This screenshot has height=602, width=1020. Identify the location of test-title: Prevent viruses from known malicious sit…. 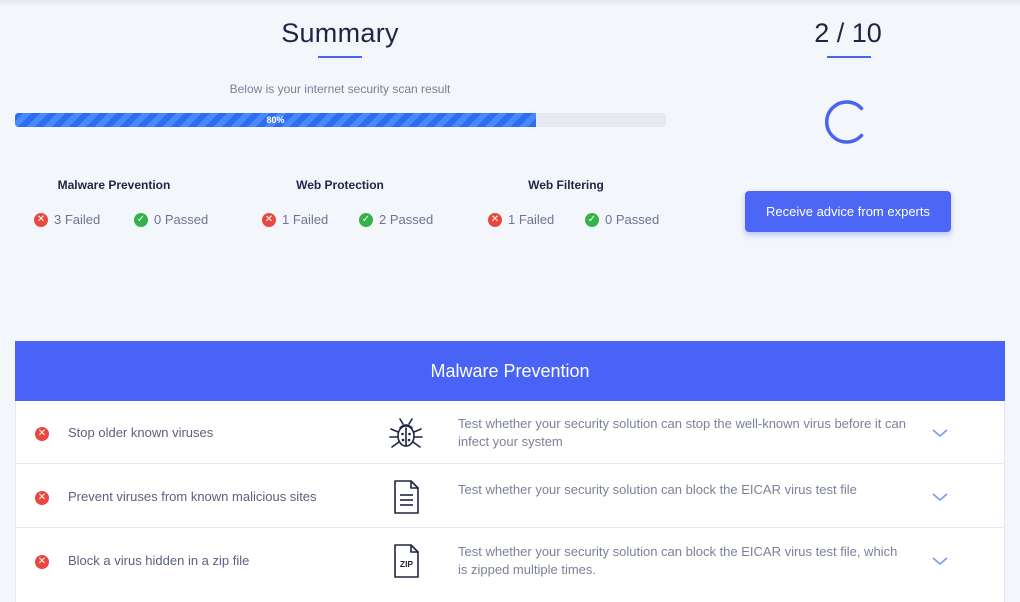
(192, 496).